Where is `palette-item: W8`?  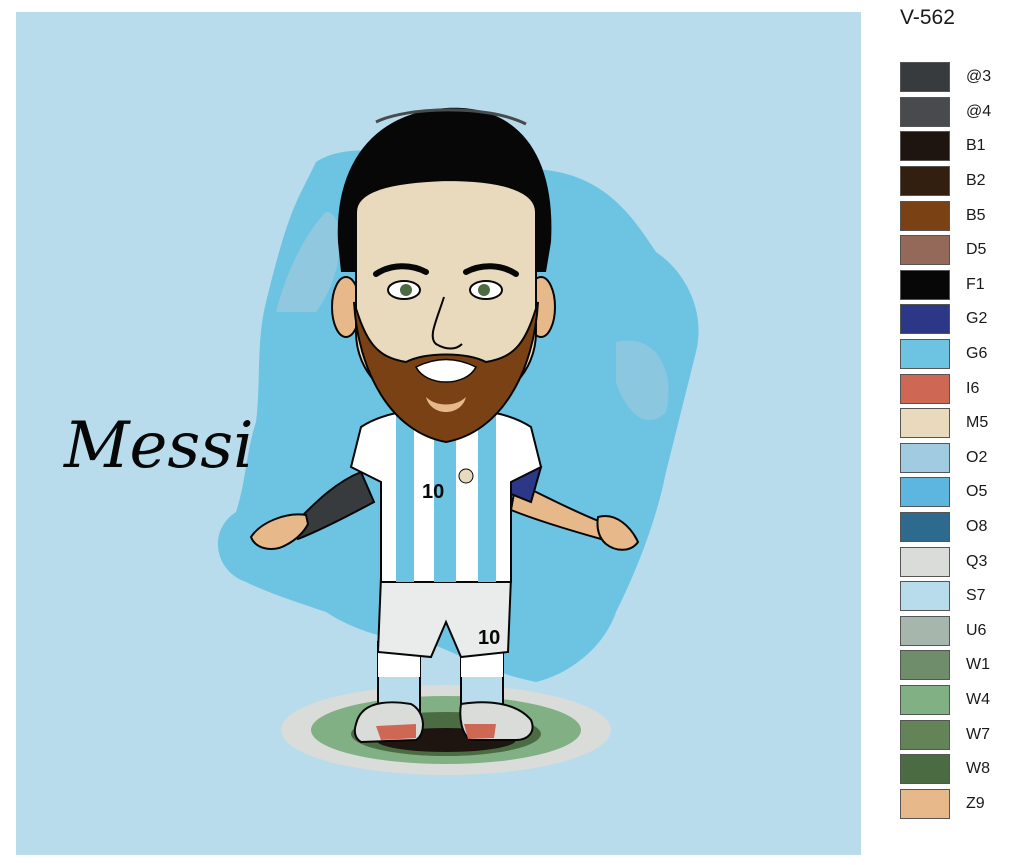
palette-item: W8 is located at coordinates (955, 769).